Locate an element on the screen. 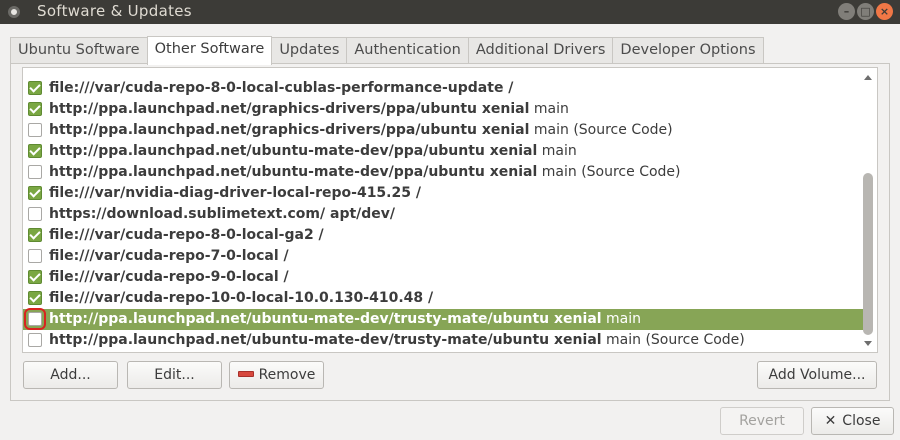 The width and height of the screenshot is (900, 440). remove-icon is located at coordinates (245, 374).